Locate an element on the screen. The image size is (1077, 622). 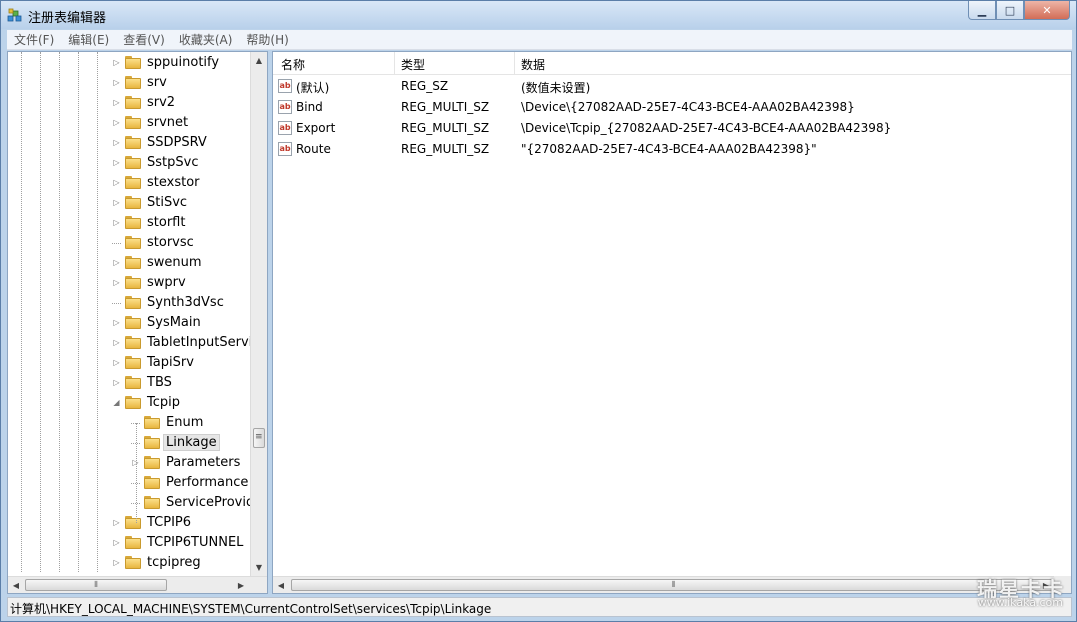
values-hscroll-thumb: ⦀ is located at coordinates (673, 585).